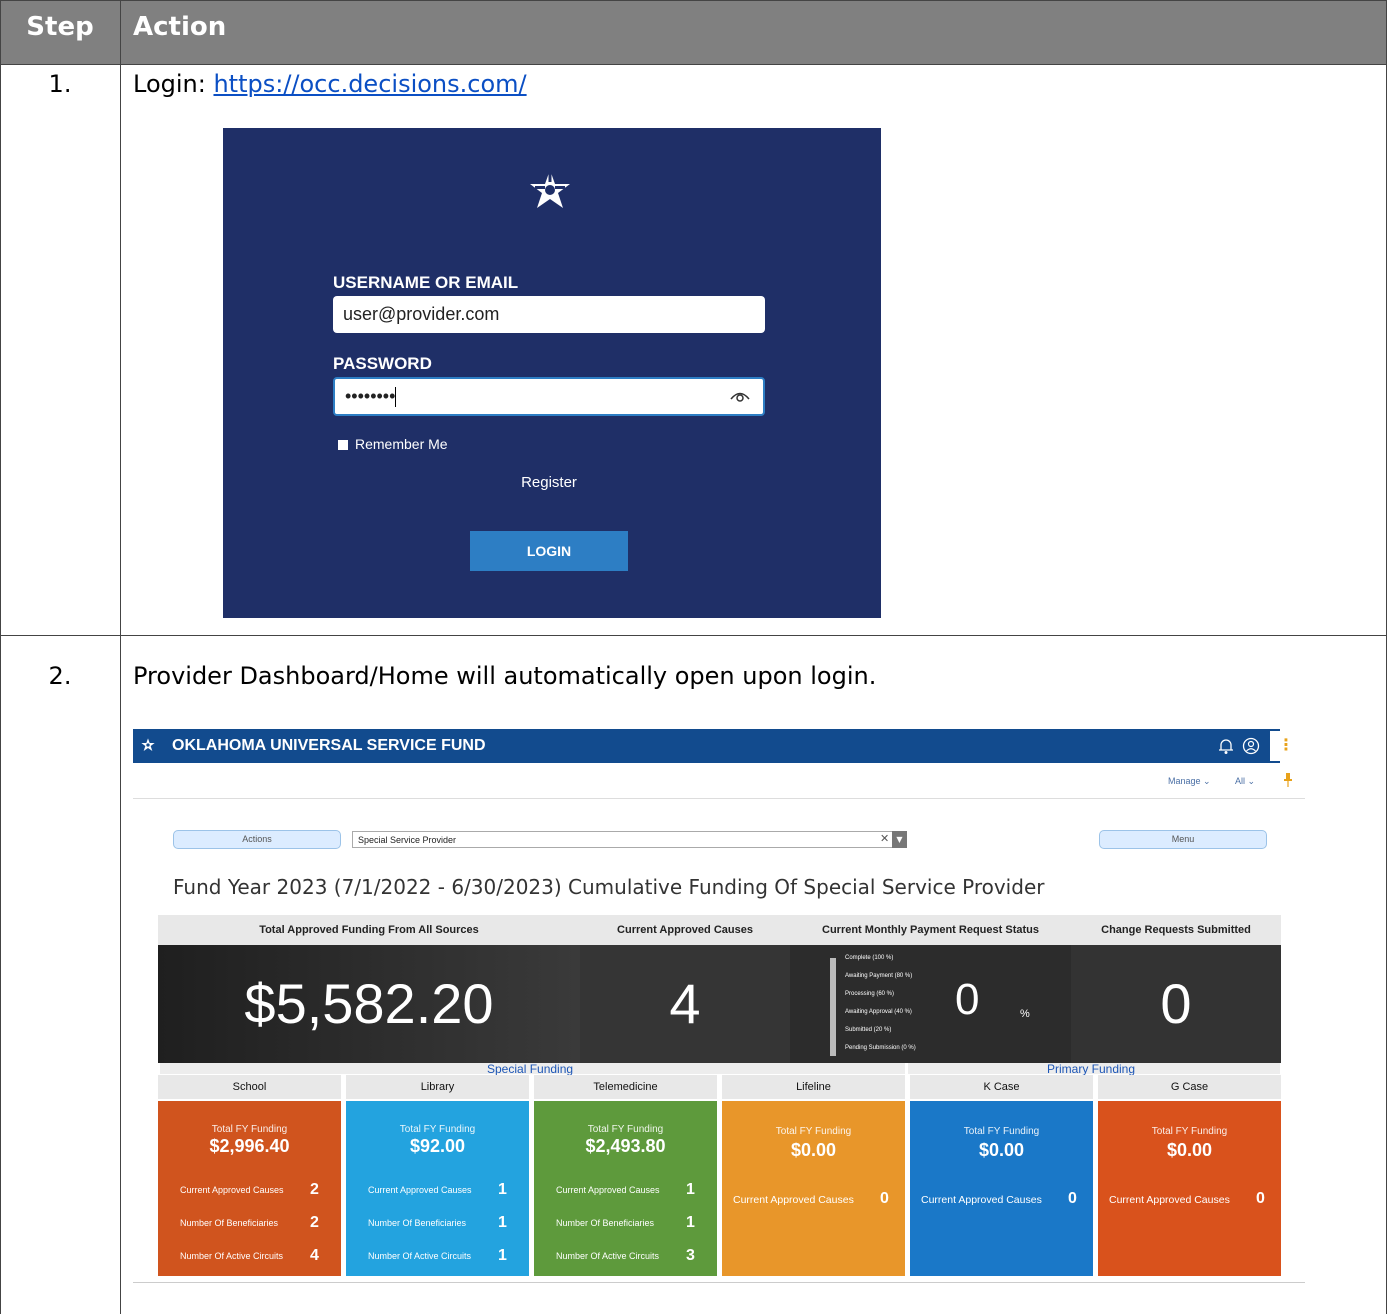 This screenshot has width=1387, height=1314. I want to click on payment-status-progress-bar, so click(833, 1007).